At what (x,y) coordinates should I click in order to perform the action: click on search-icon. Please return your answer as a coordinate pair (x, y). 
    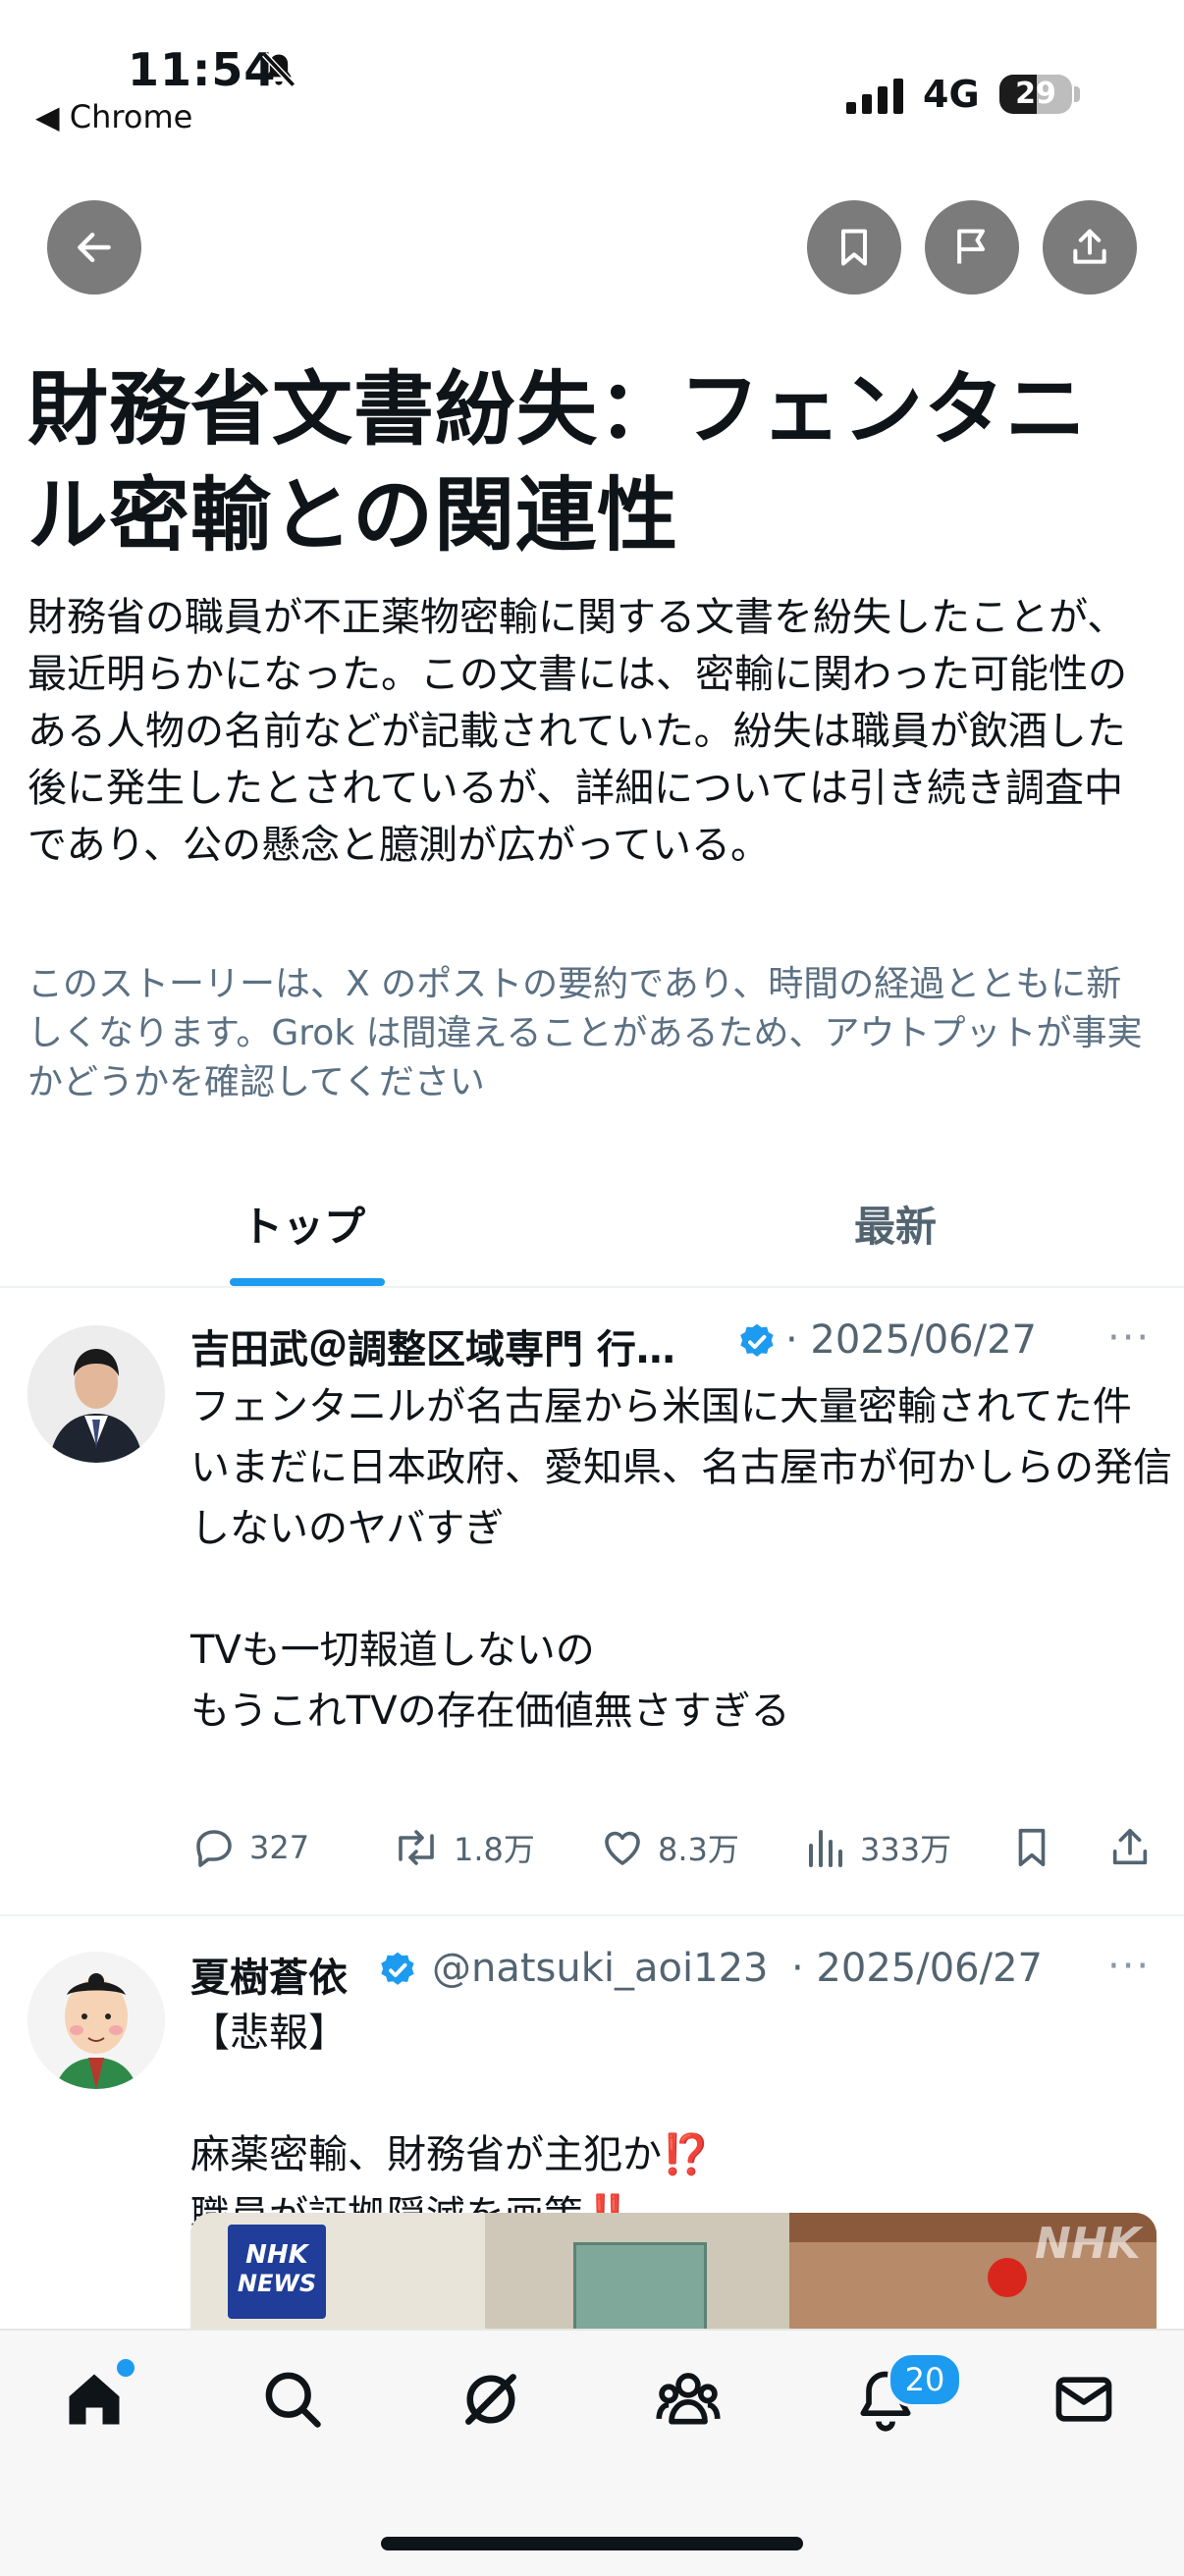
    Looking at the image, I should click on (292, 2401).